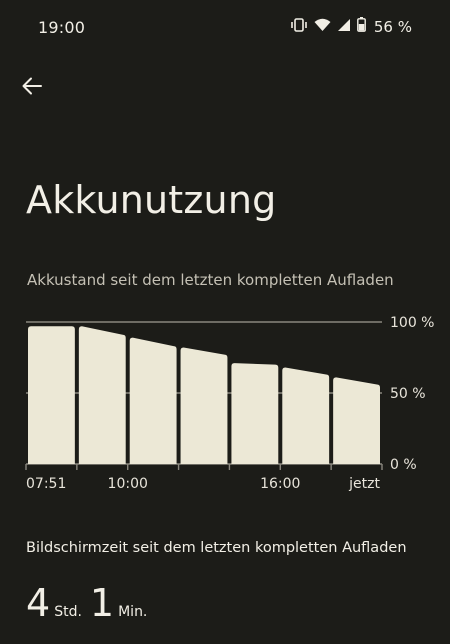 Image resolution: width=450 pixels, height=644 pixels. I want to click on page-title: Akkunutzung, so click(151, 200).